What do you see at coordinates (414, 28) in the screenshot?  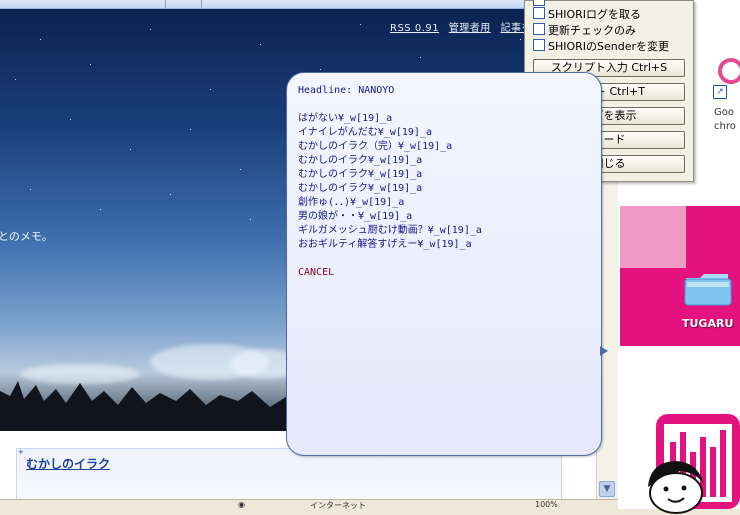 I see `rss-link: RSS 0.91` at bounding box center [414, 28].